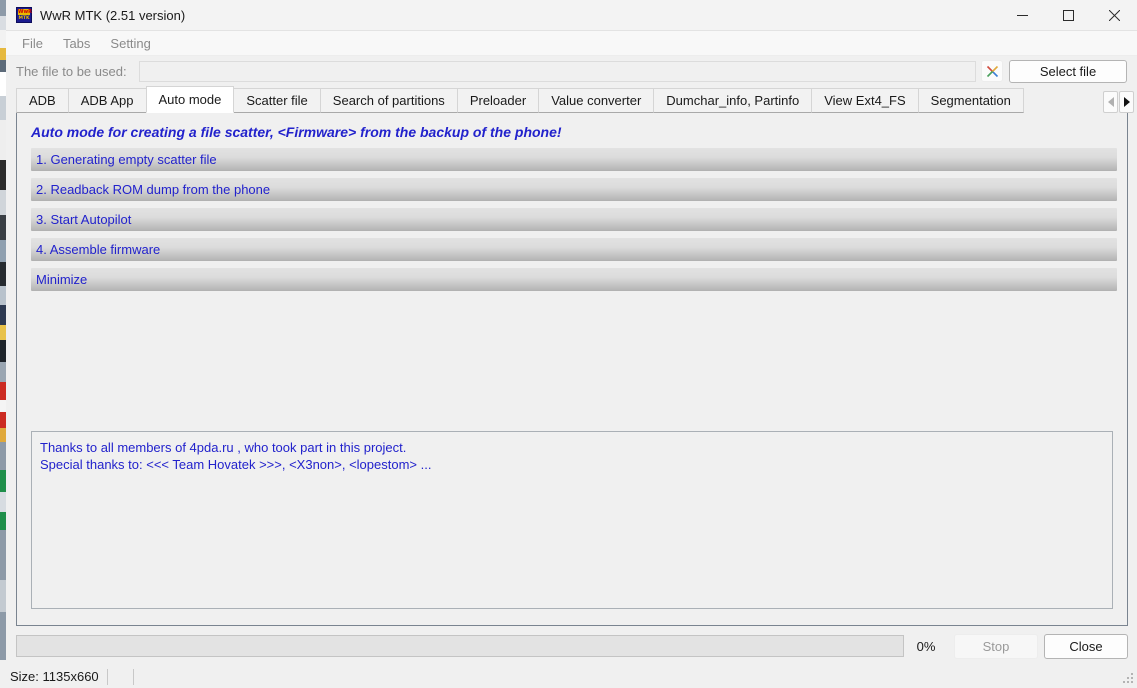 This screenshot has width=1137, height=688. I want to click on resize-grip, so click(1127, 679).